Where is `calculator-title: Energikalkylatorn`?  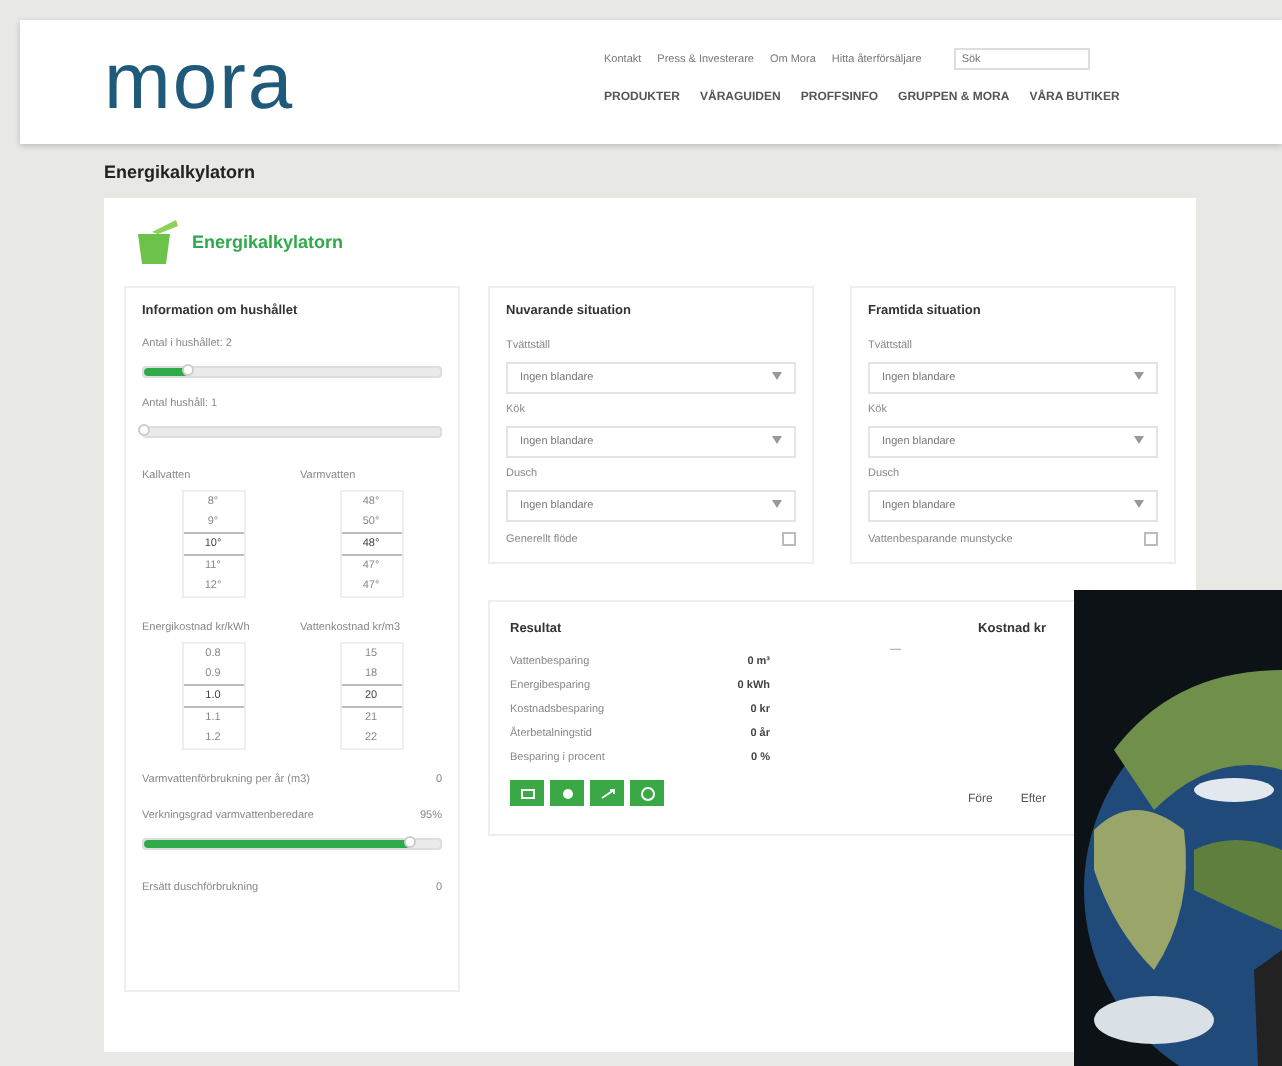 calculator-title: Energikalkylatorn is located at coordinates (268, 242).